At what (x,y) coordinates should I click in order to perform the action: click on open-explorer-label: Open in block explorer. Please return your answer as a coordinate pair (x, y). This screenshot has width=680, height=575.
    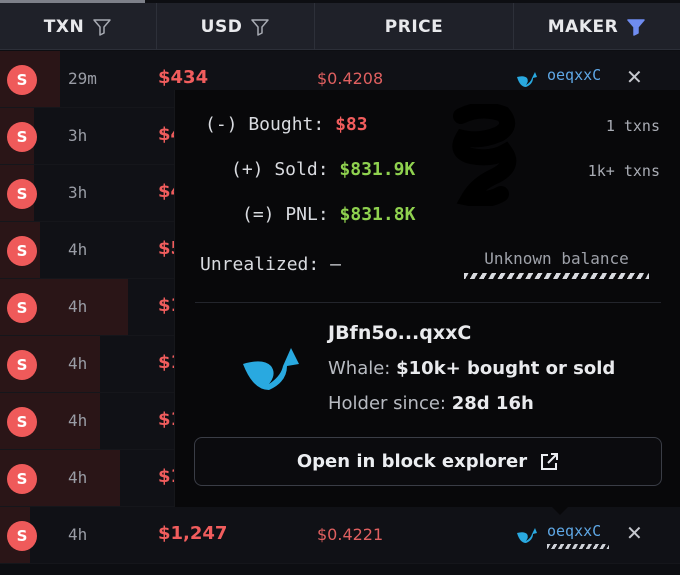
    Looking at the image, I should click on (412, 461).